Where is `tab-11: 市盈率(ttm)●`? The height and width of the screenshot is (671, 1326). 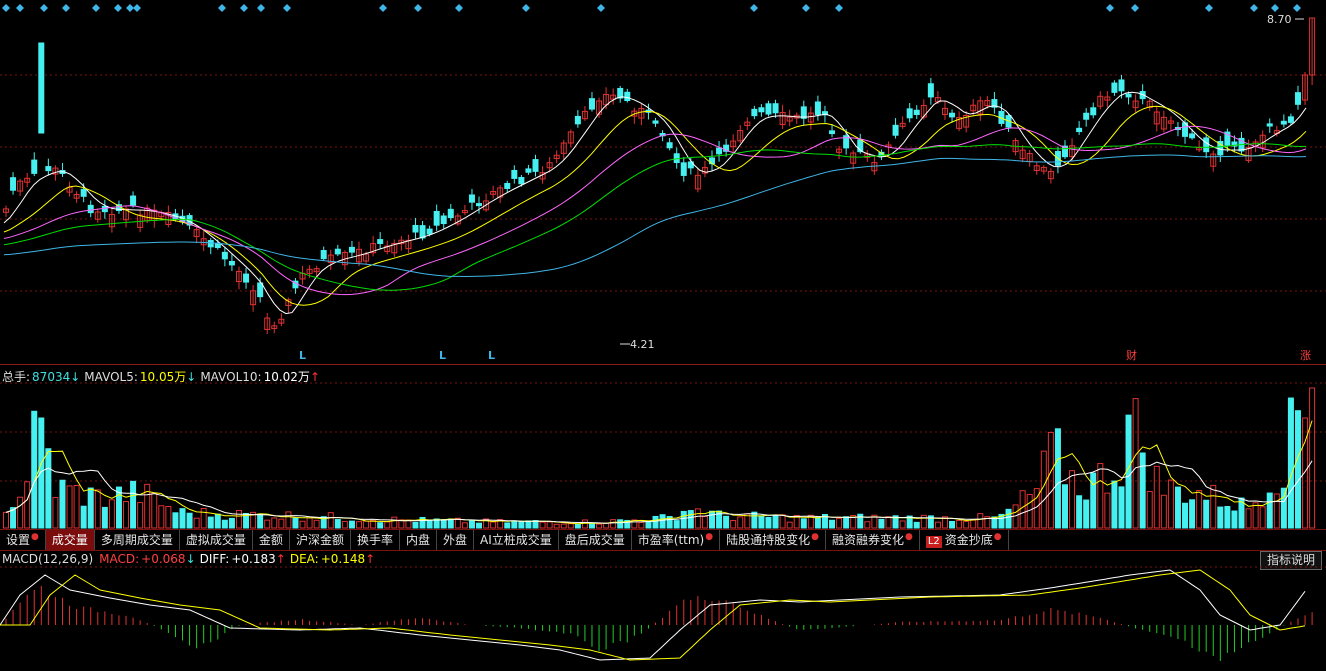
tab-11: 市盈率(ttm)● is located at coordinates (676, 540).